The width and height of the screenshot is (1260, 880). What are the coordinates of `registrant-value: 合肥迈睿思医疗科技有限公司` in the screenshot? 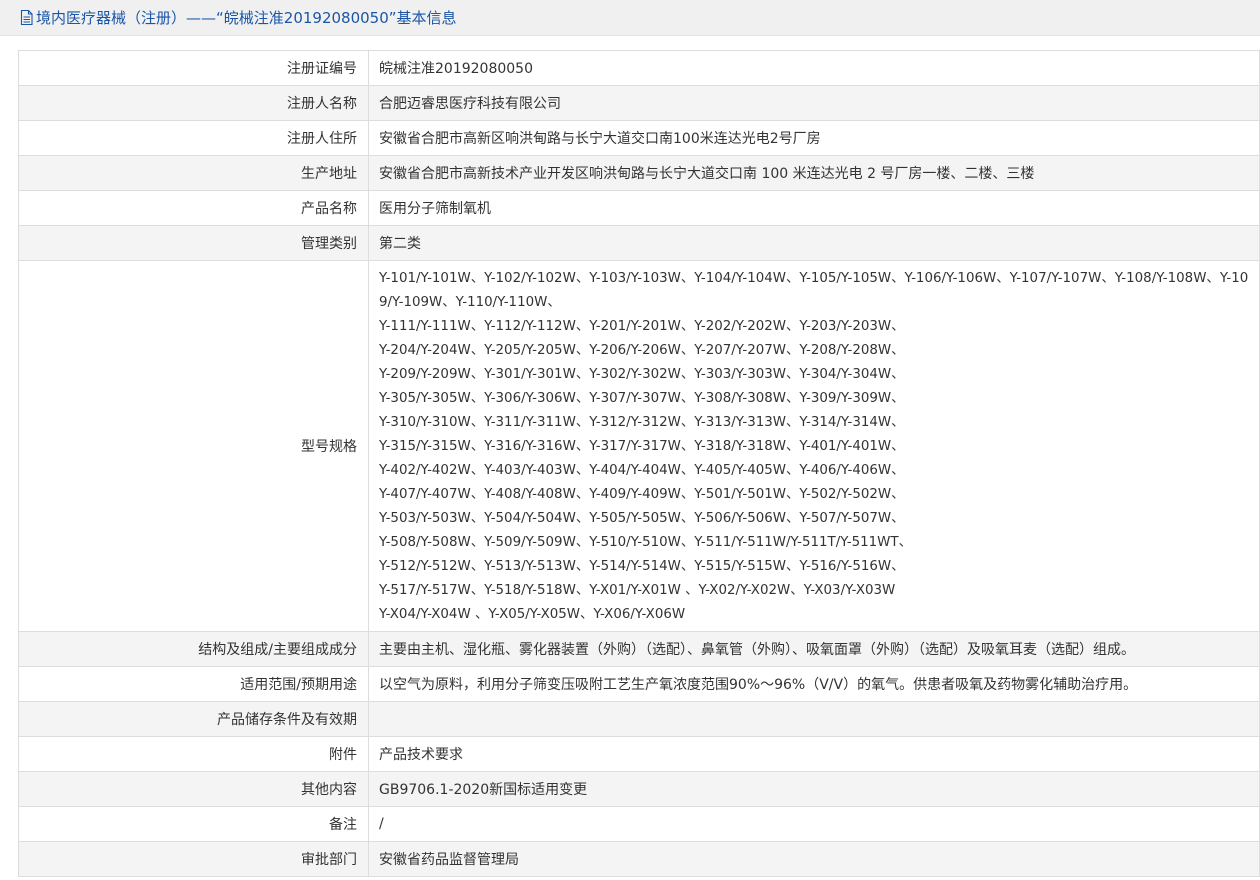 It's located at (470, 104).